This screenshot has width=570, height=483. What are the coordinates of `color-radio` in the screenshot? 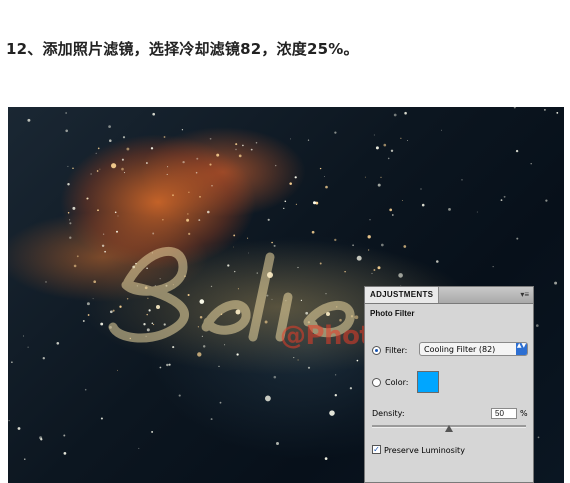 It's located at (376, 382).